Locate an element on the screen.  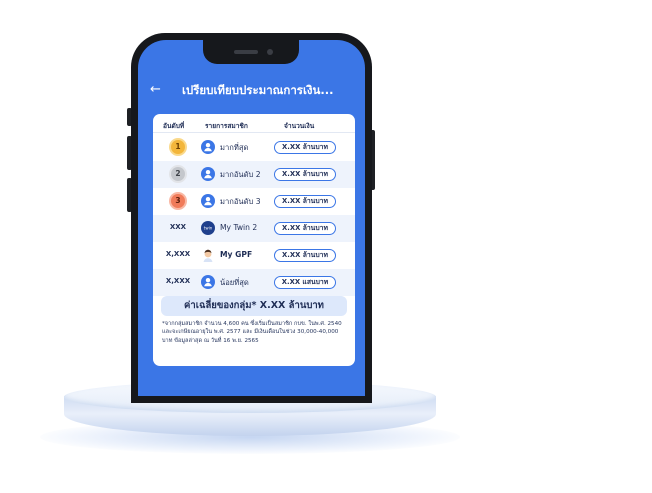
column-header-rank: อันดับที่ is located at coordinates (174, 126).